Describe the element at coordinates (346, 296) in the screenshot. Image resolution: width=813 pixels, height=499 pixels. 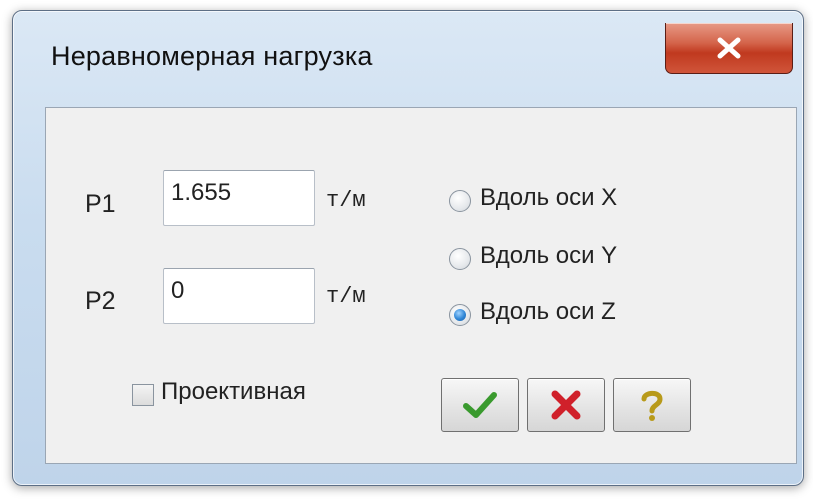
I see `p2-unit: т/м` at that location.